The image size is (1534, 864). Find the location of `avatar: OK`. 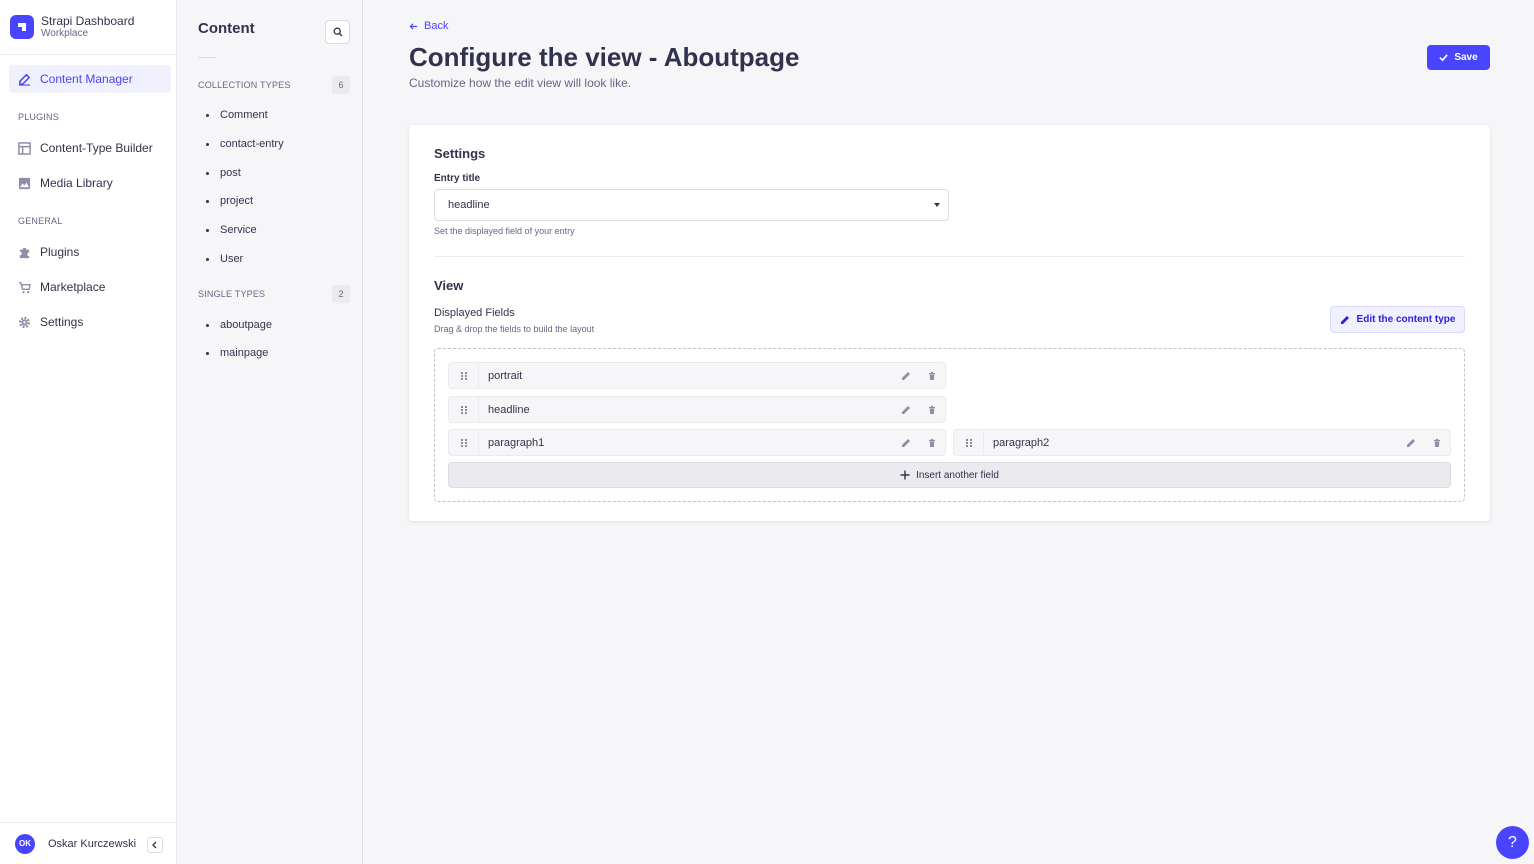

avatar: OK is located at coordinates (25, 843).